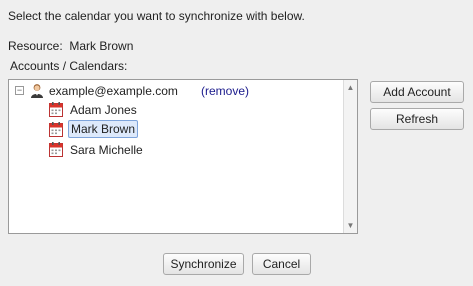 Image resolution: width=473 pixels, height=286 pixels. What do you see at coordinates (350, 225) in the screenshot?
I see `scroll-down-icon: ▼` at bounding box center [350, 225].